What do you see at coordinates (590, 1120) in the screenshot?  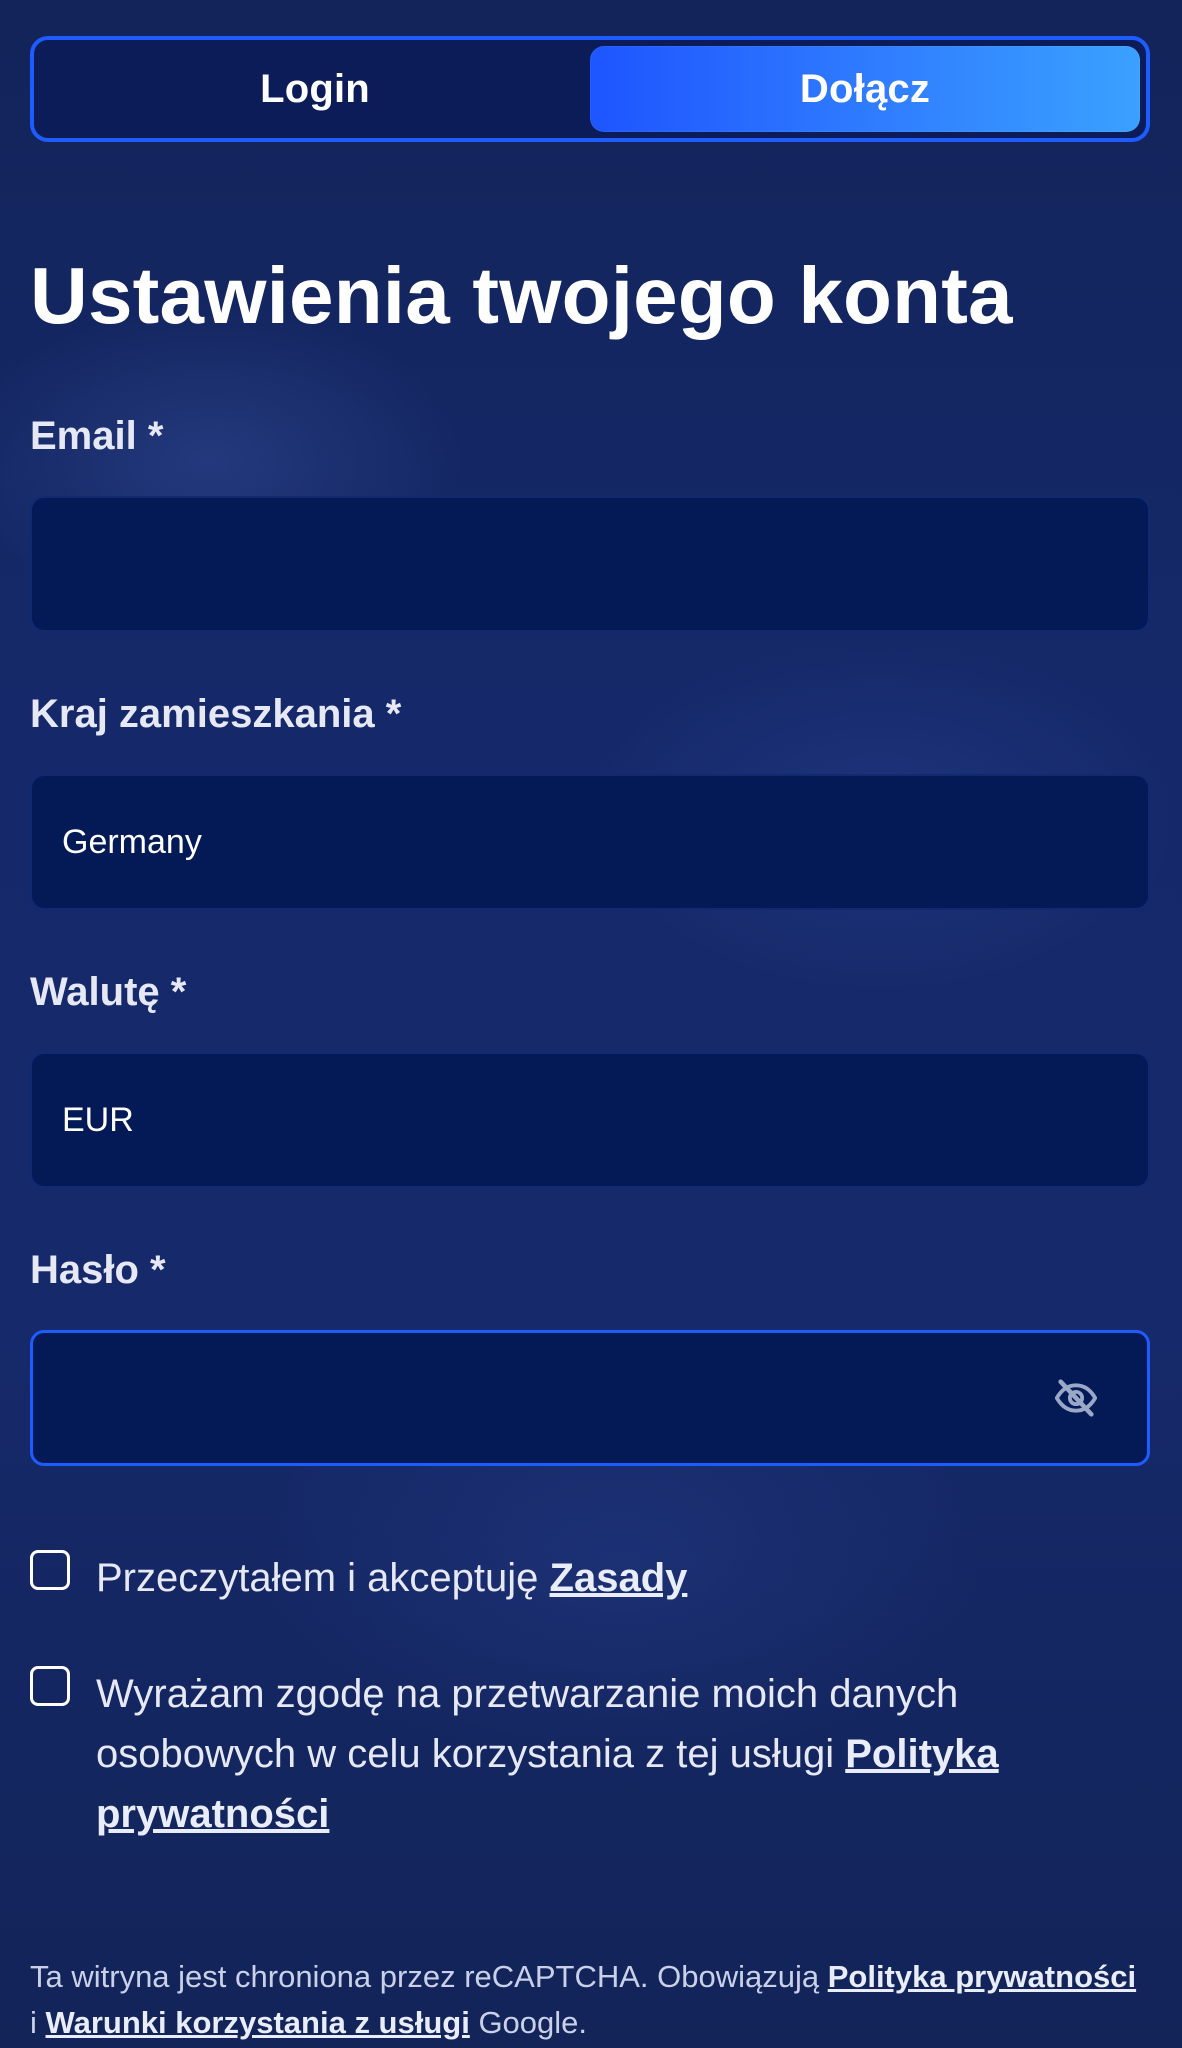 I see `currency-select: EUR` at bounding box center [590, 1120].